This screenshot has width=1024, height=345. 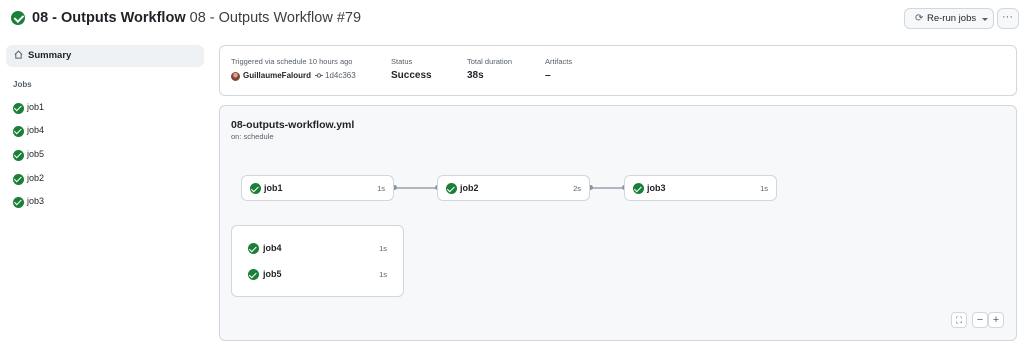 I want to click on sync-icon: ⟳, so click(x=919, y=18).